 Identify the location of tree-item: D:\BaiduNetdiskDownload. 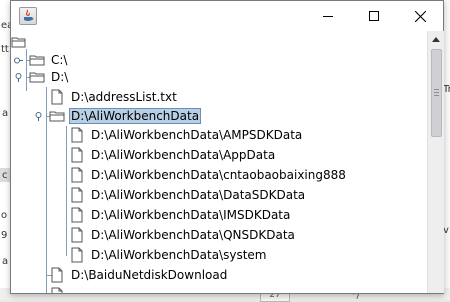
(139, 275).